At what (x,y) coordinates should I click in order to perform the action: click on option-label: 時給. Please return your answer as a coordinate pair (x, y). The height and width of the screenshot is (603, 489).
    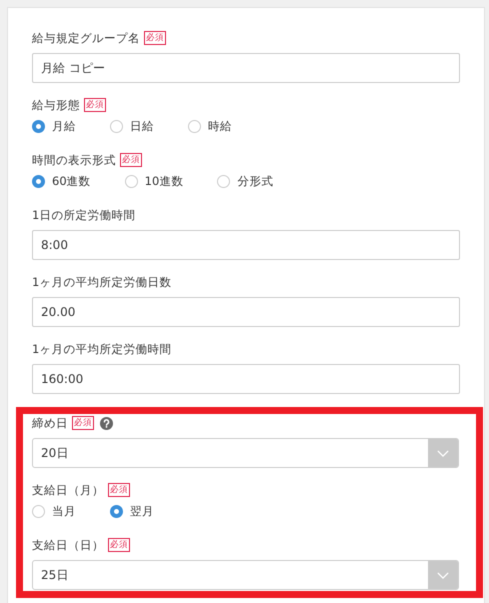
    Looking at the image, I should click on (220, 126).